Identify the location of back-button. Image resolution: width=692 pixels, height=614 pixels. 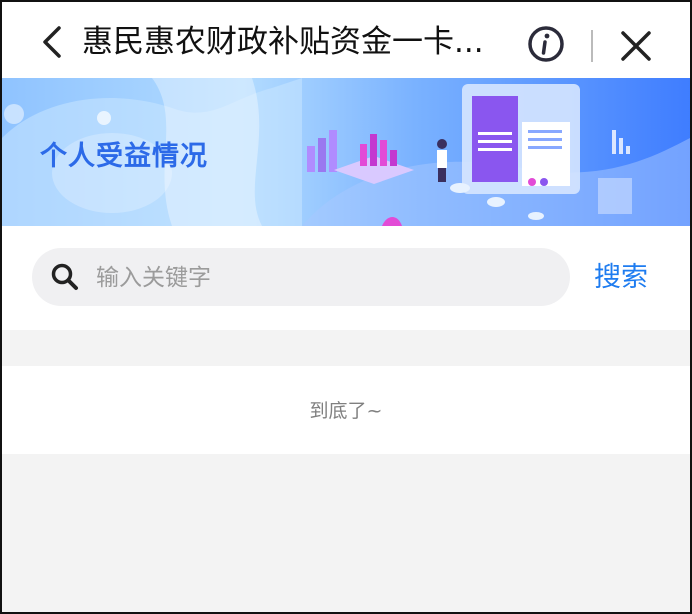
(52, 42).